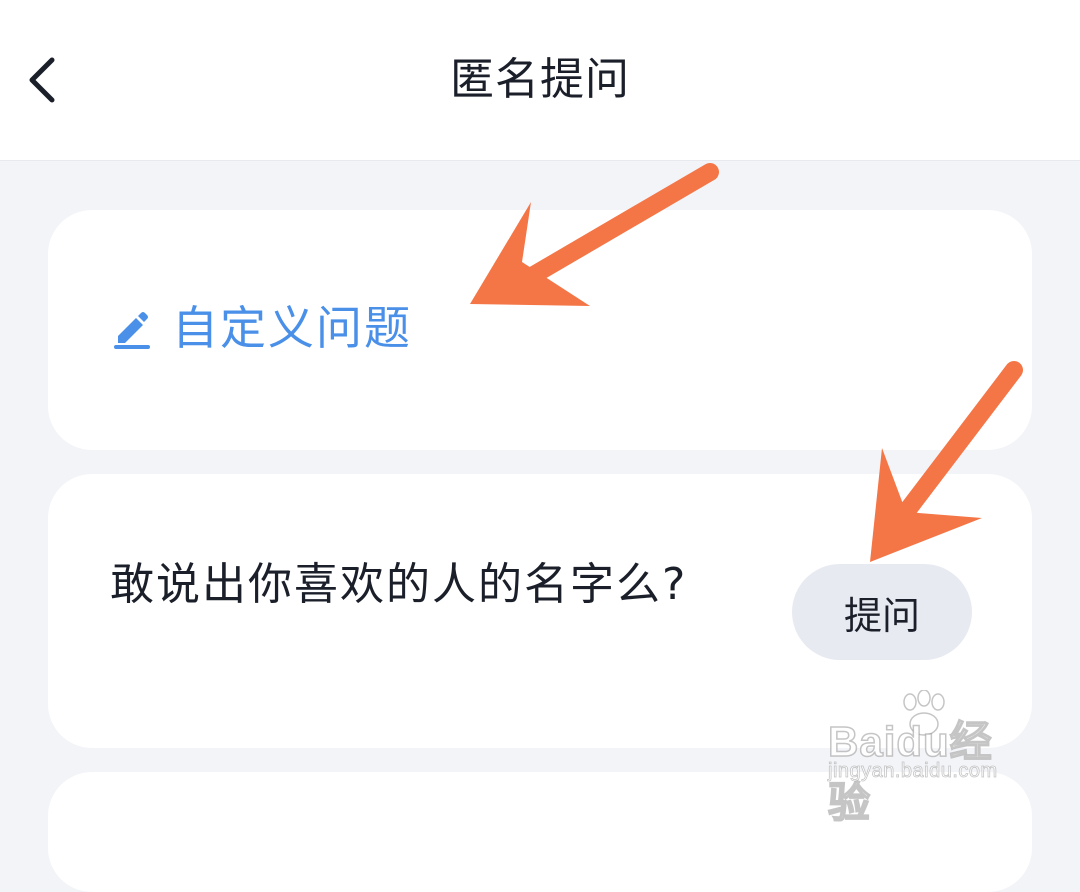  I want to click on question-card-next, so click(540, 832).